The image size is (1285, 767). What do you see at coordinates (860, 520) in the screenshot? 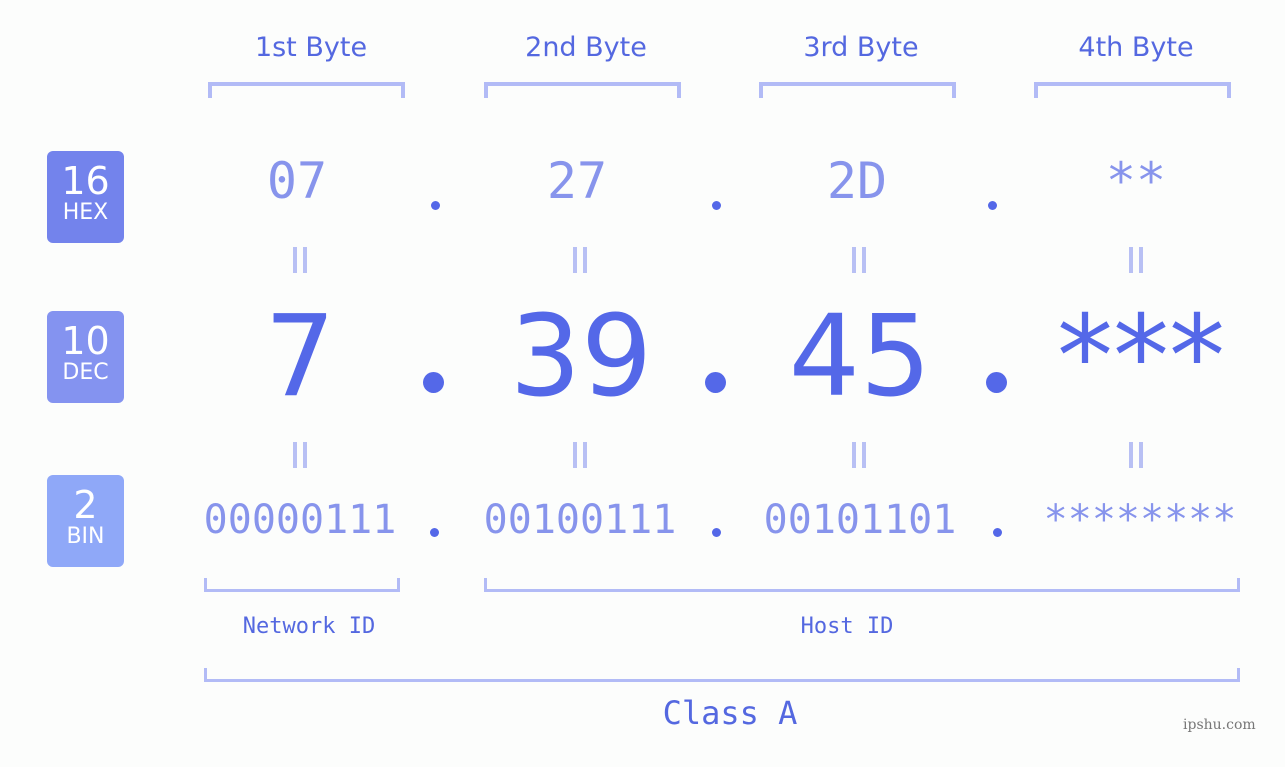
I see `bin-value-3: 00101101` at bounding box center [860, 520].